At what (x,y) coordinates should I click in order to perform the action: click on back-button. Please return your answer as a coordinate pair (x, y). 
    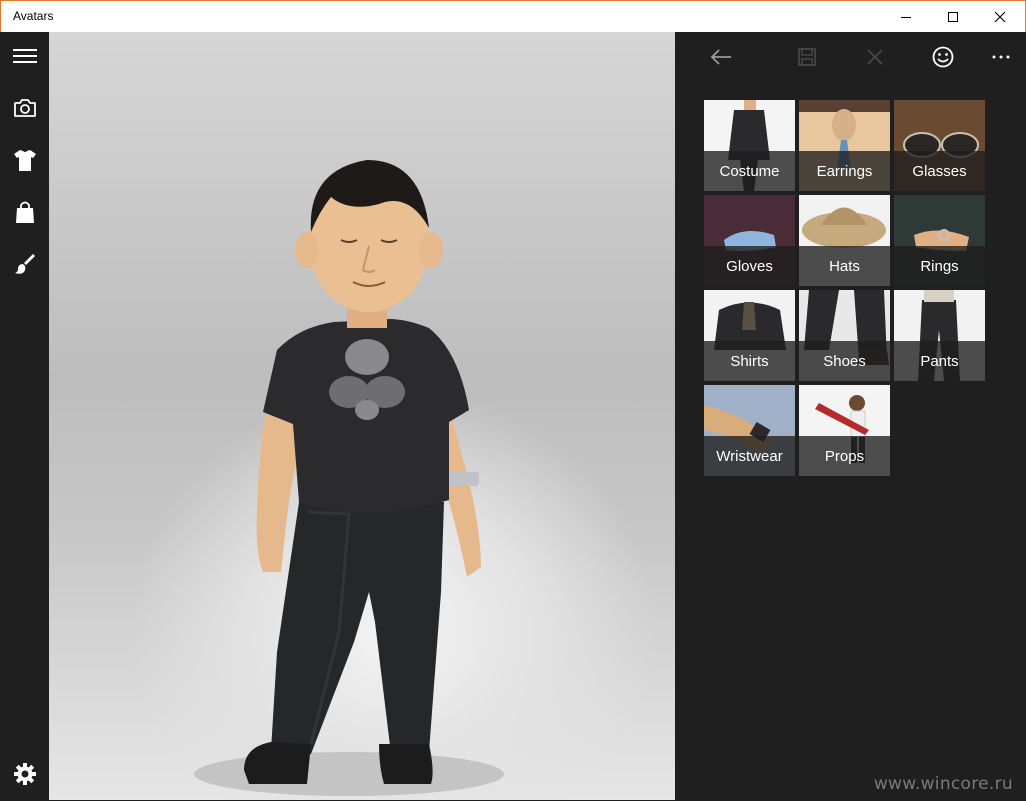
    Looking at the image, I should click on (721, 57).